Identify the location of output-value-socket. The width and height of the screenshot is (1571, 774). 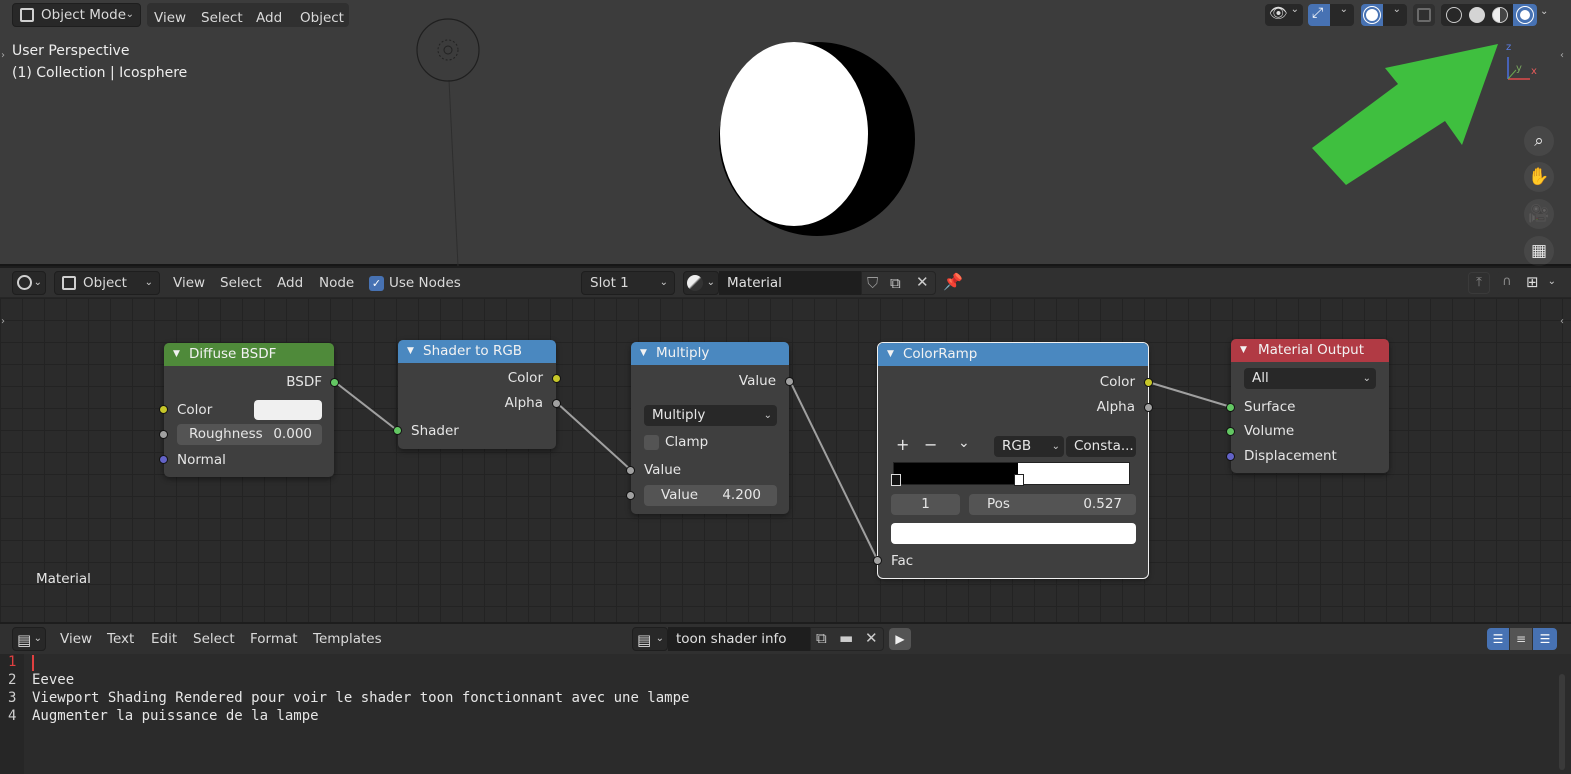
(789, 381).